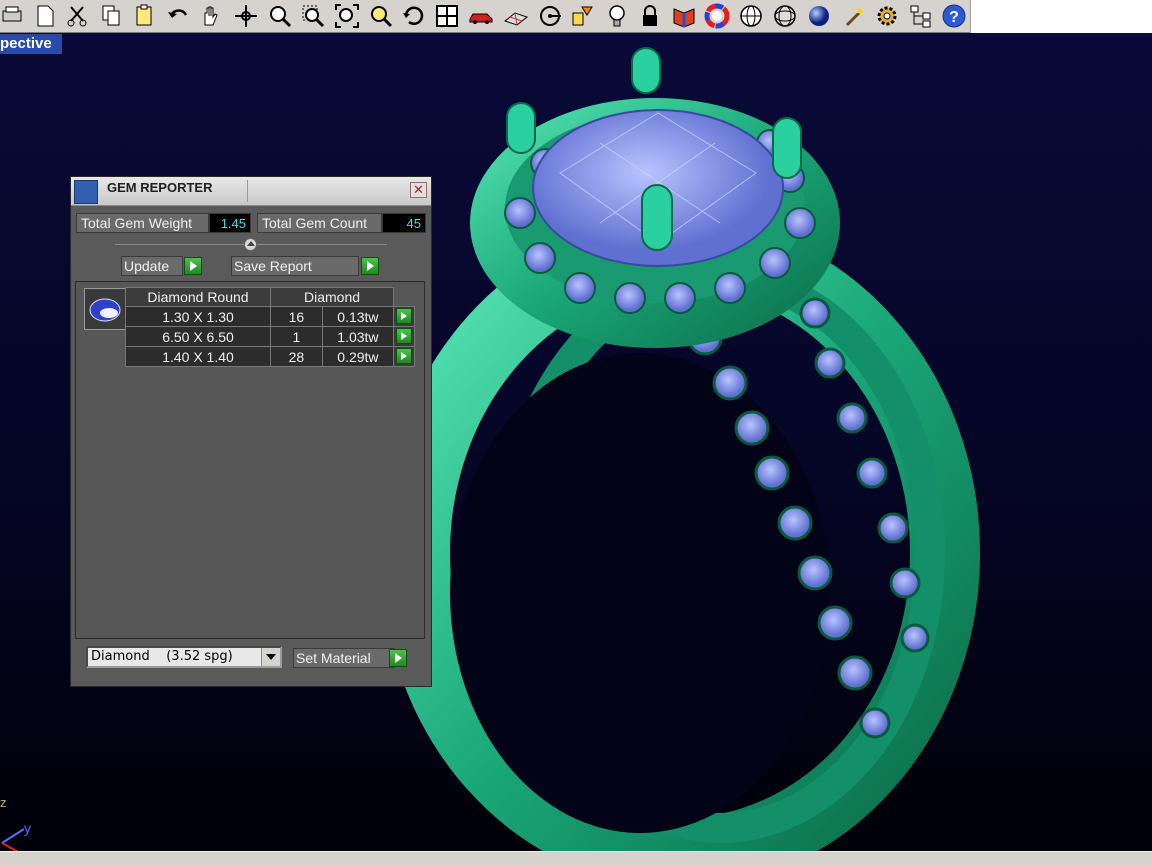  Describe the element at coordinates (887, 16) in the screenshot. I see `settings-gear-icon` at that location.